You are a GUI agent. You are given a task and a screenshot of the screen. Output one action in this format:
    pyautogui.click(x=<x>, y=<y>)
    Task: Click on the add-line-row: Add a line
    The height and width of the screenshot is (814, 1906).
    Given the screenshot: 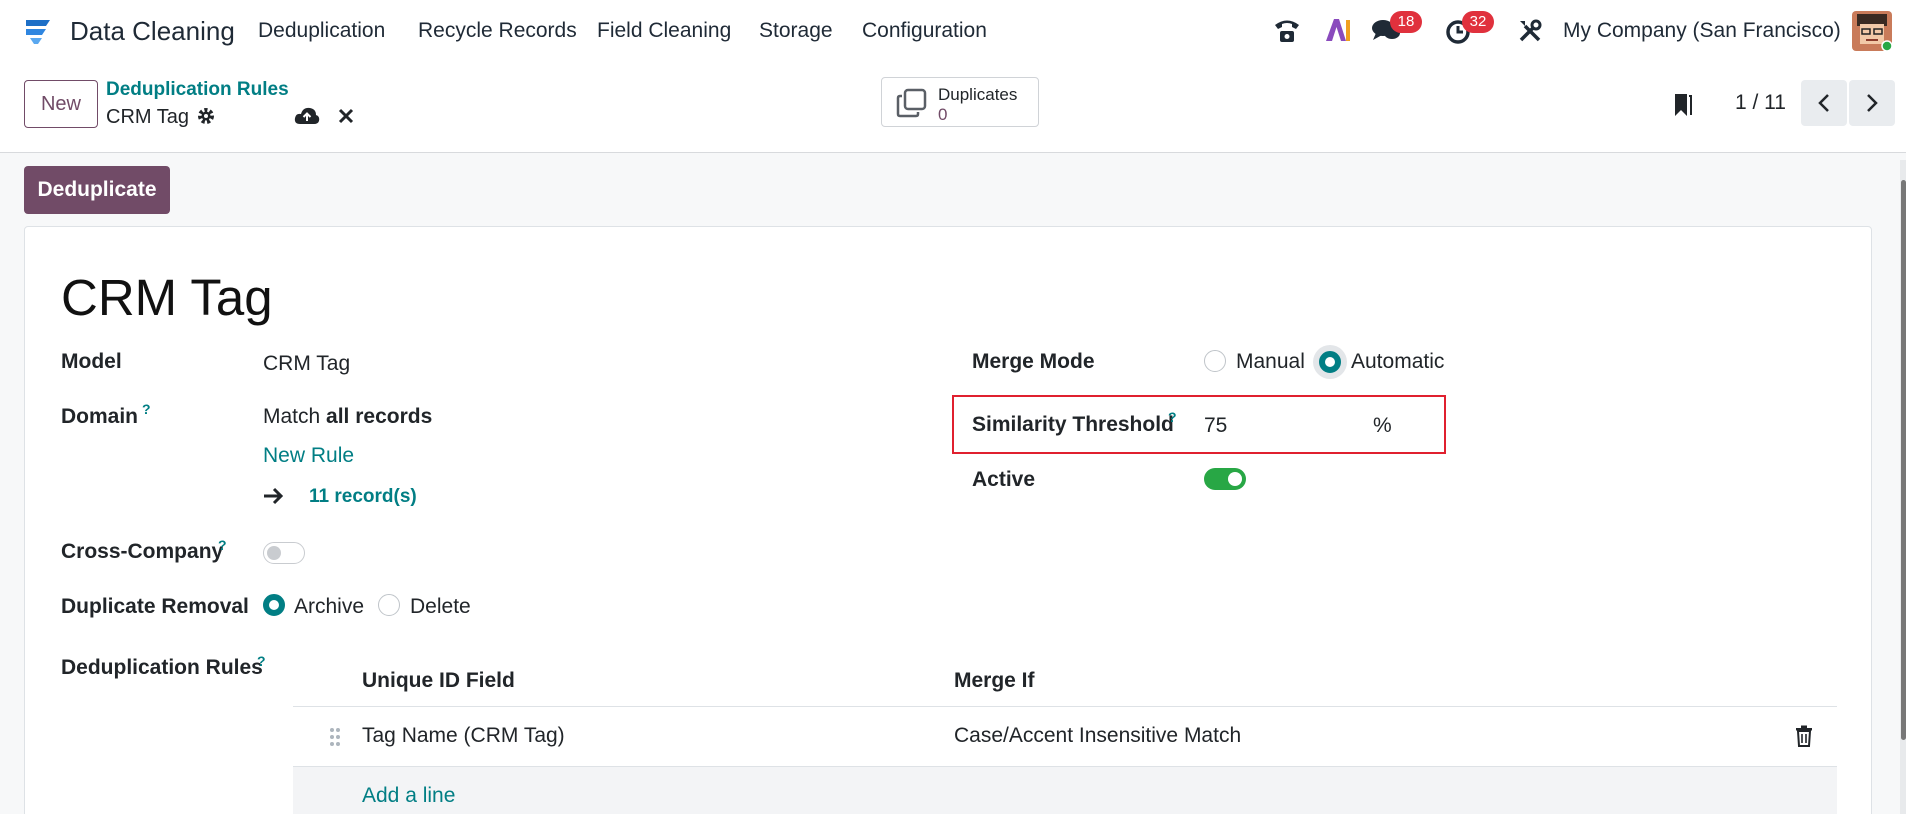 What is the action you would take?
    pyautogui.click(x=1065, y=790)
    